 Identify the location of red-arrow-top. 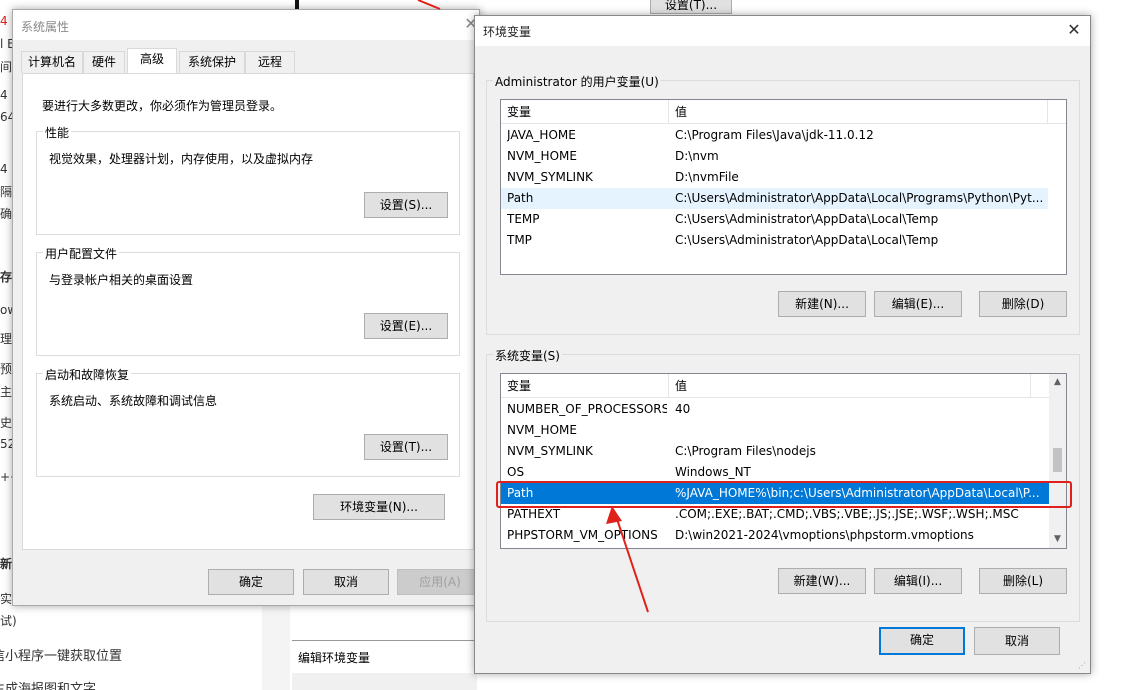
(429, 5).